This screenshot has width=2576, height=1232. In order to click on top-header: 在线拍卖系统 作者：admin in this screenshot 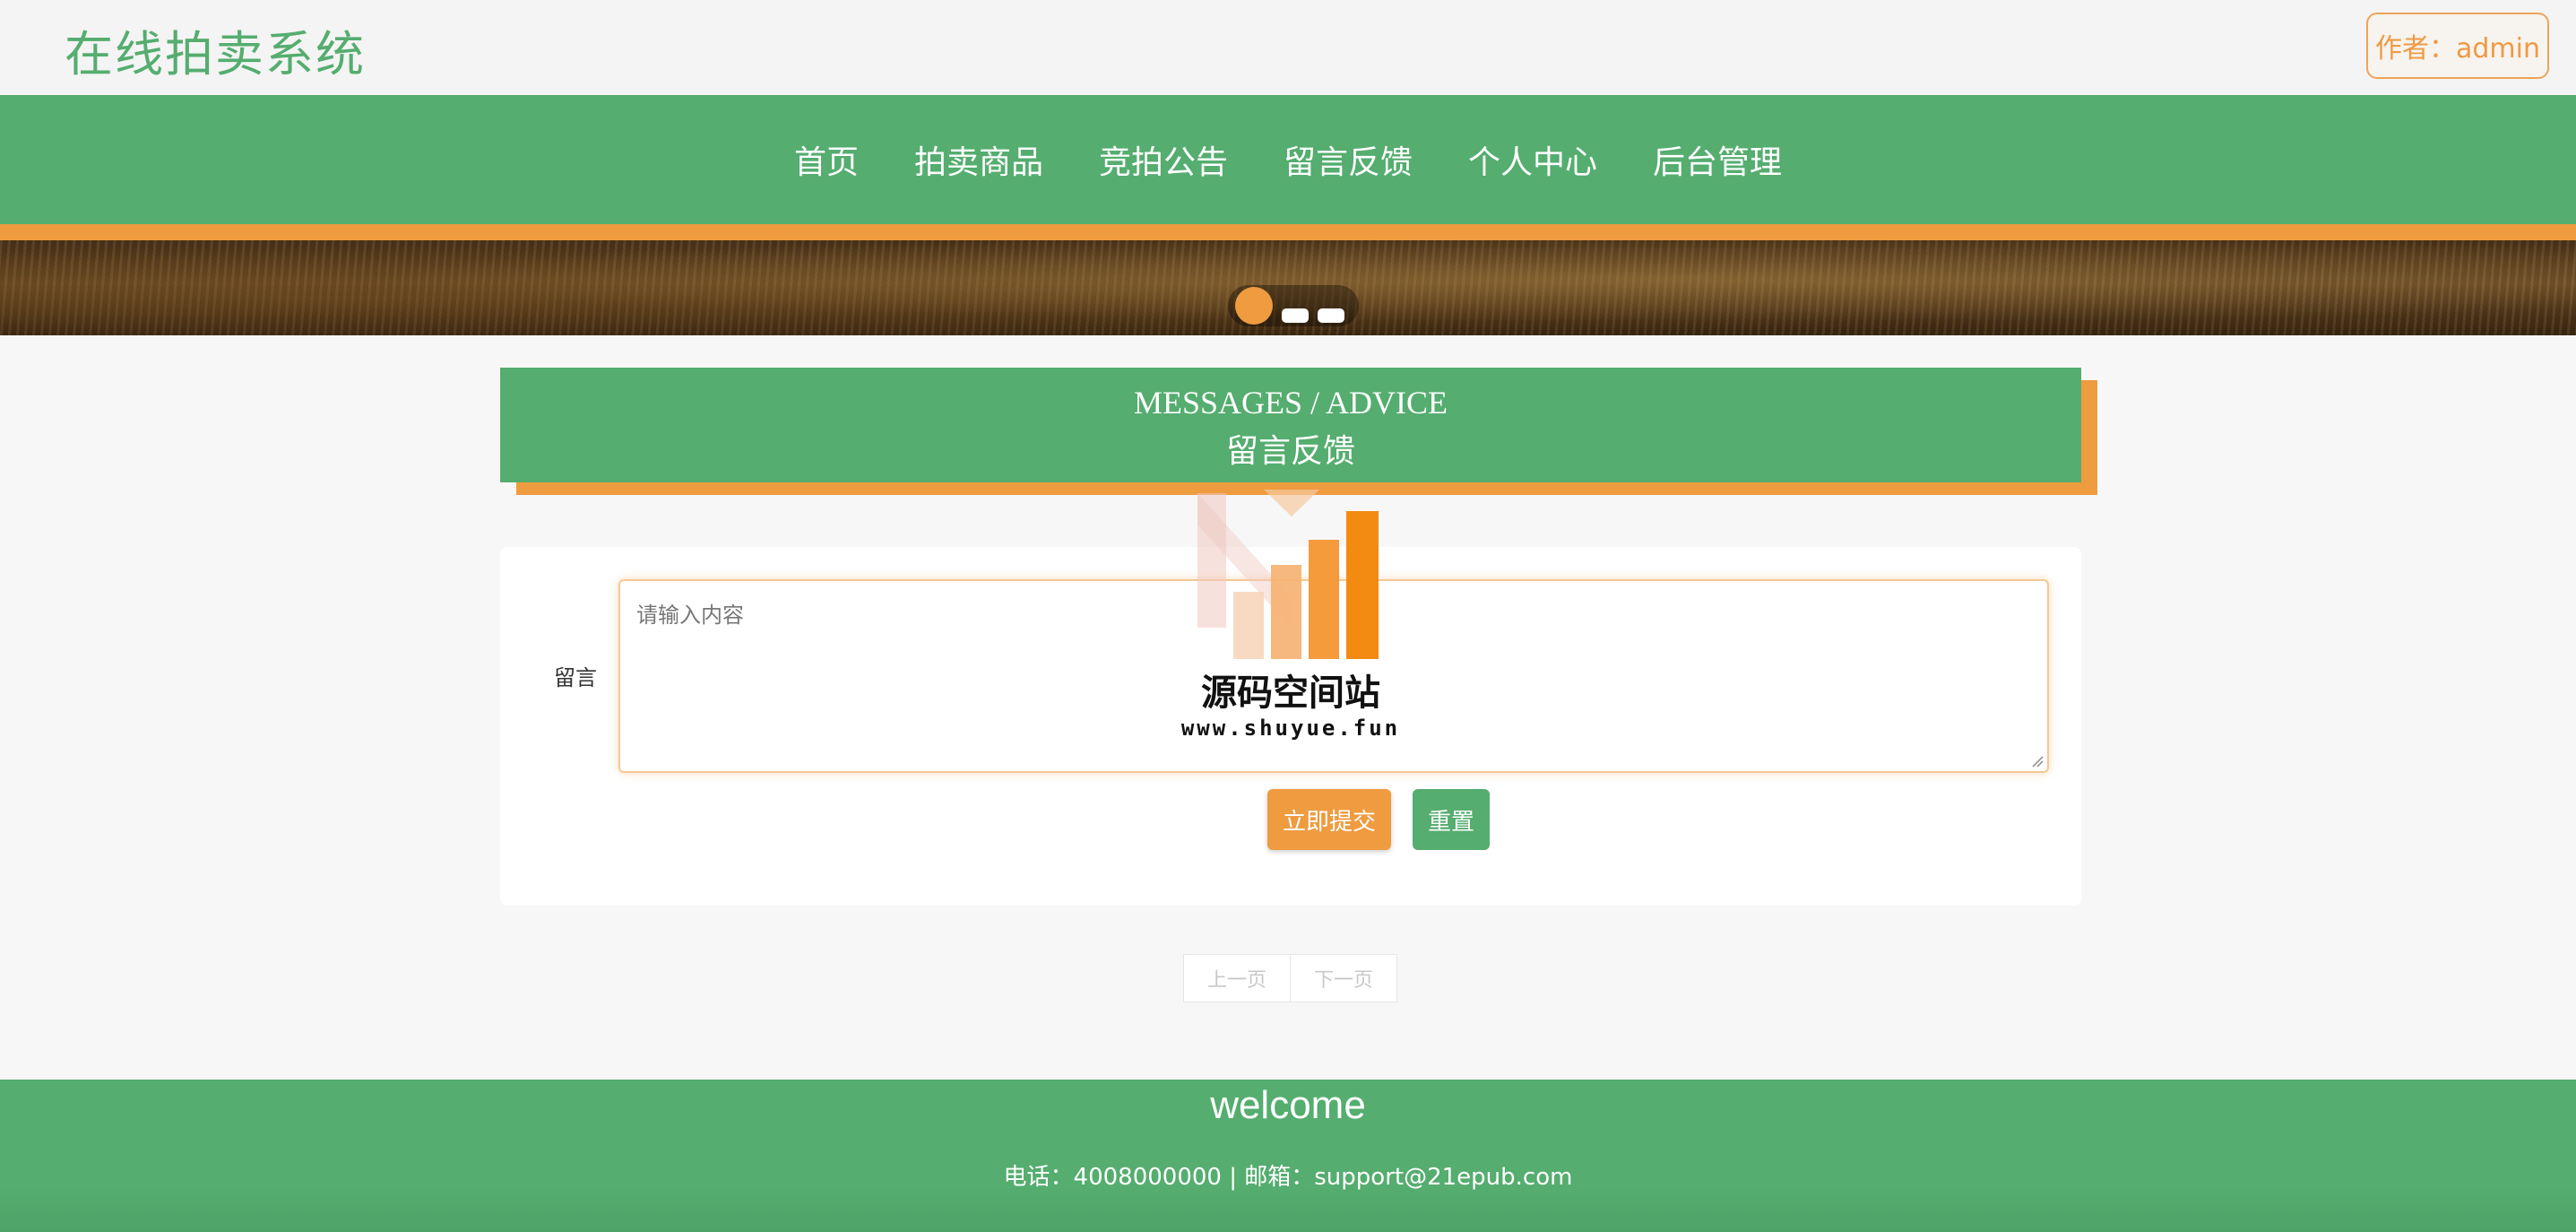, I will do `click(1288, 47)`.